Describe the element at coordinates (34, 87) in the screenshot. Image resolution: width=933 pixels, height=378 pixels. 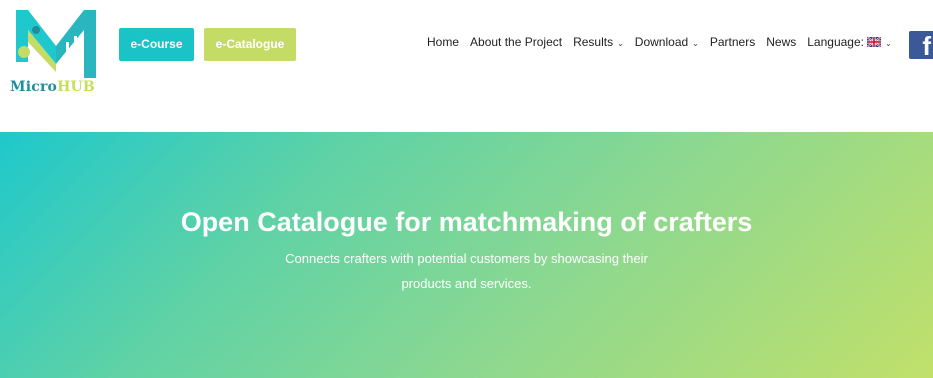
I see `brand-name-part1: Micro` at that location.